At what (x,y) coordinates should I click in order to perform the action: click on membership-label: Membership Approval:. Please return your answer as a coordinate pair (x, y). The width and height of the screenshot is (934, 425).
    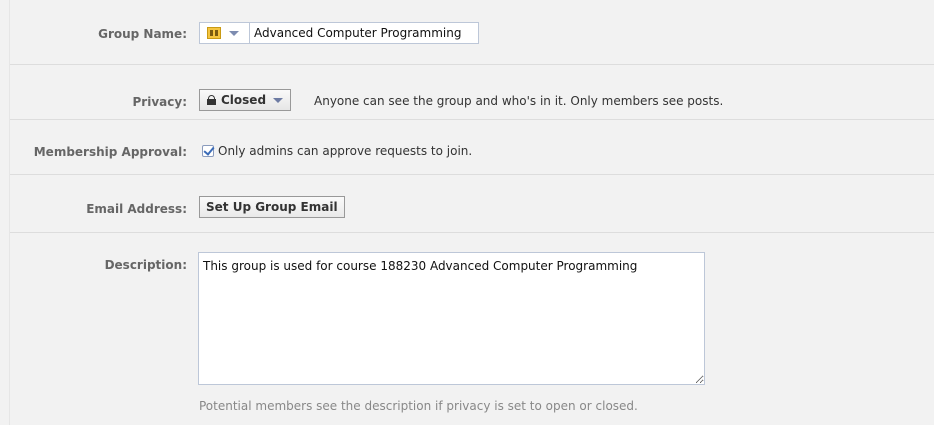
    Looking at the image, I should click on (110, 152).